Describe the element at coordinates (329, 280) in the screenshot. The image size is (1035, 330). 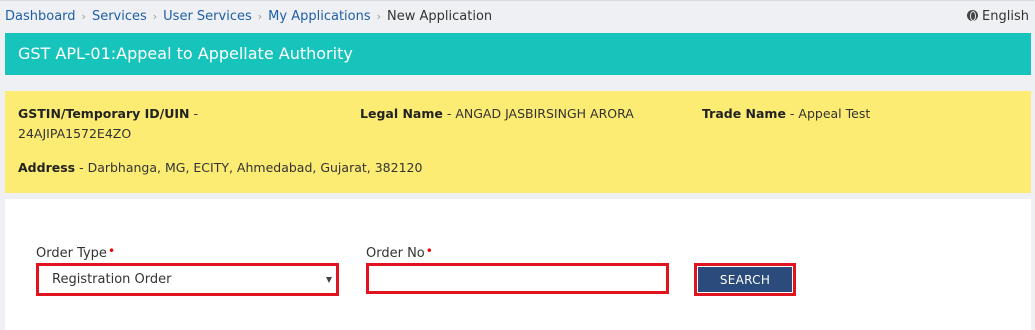
I see `dropdown-arrow-icon` at that location.